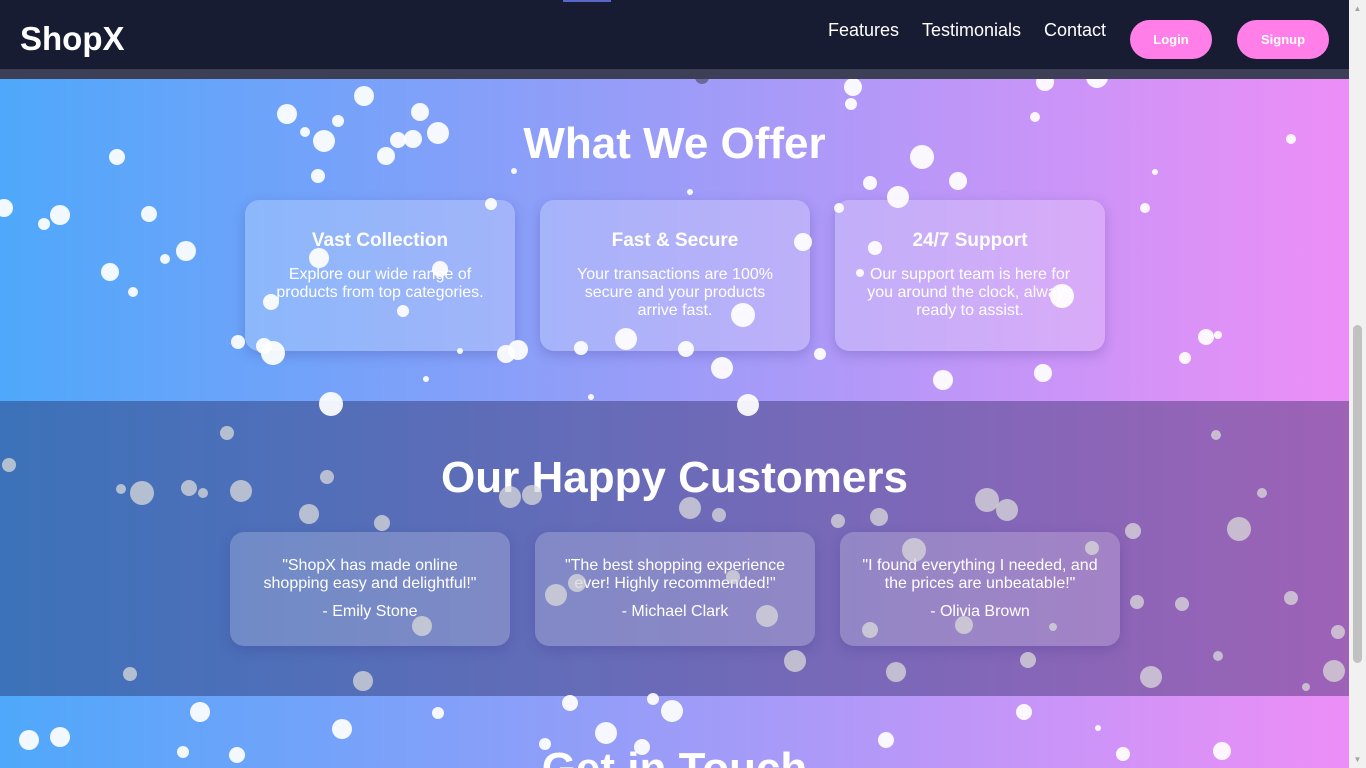 Image resolution: width=1366 pixels, height=768 pixels. What do you see at coordinates (674, 143) in the screenshot?
I see `features-title: What We Offer` at bounding box center [674, 143].